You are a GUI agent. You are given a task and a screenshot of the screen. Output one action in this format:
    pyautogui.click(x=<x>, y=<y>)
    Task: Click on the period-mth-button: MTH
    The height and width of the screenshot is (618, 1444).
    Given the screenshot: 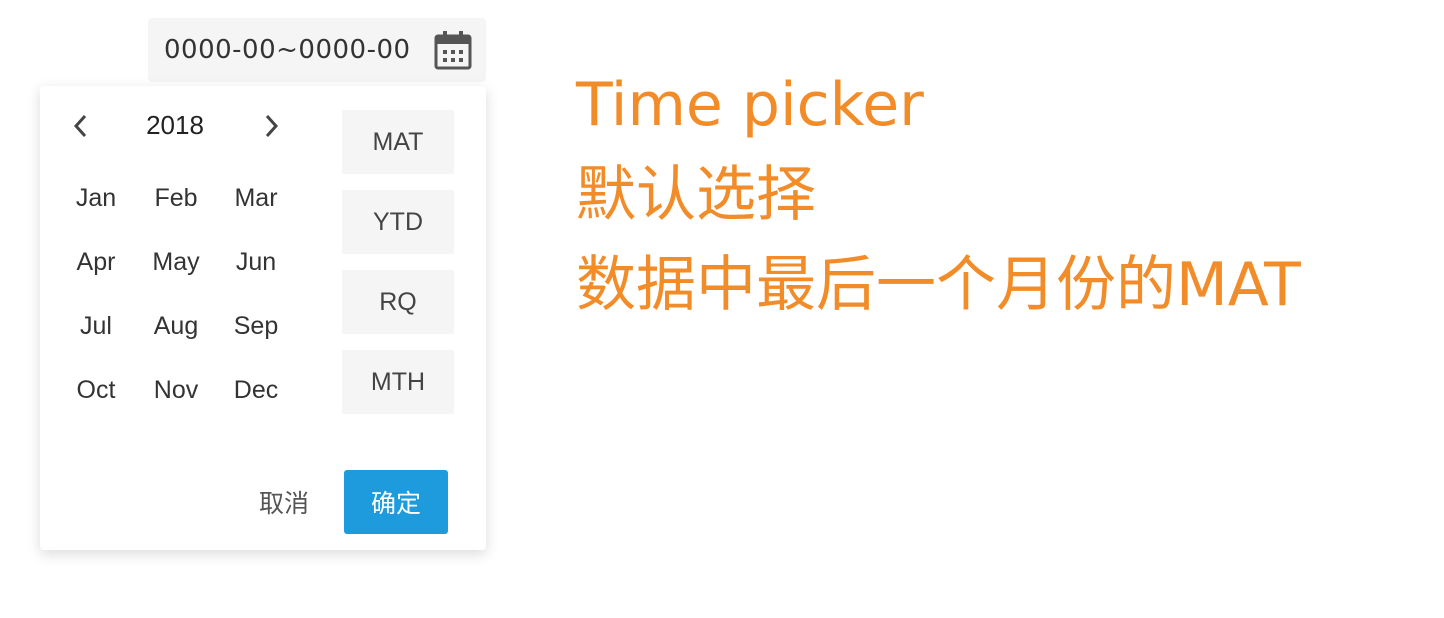 What is the action you would take?
    pyautogui.click(x=398, y=382)
    